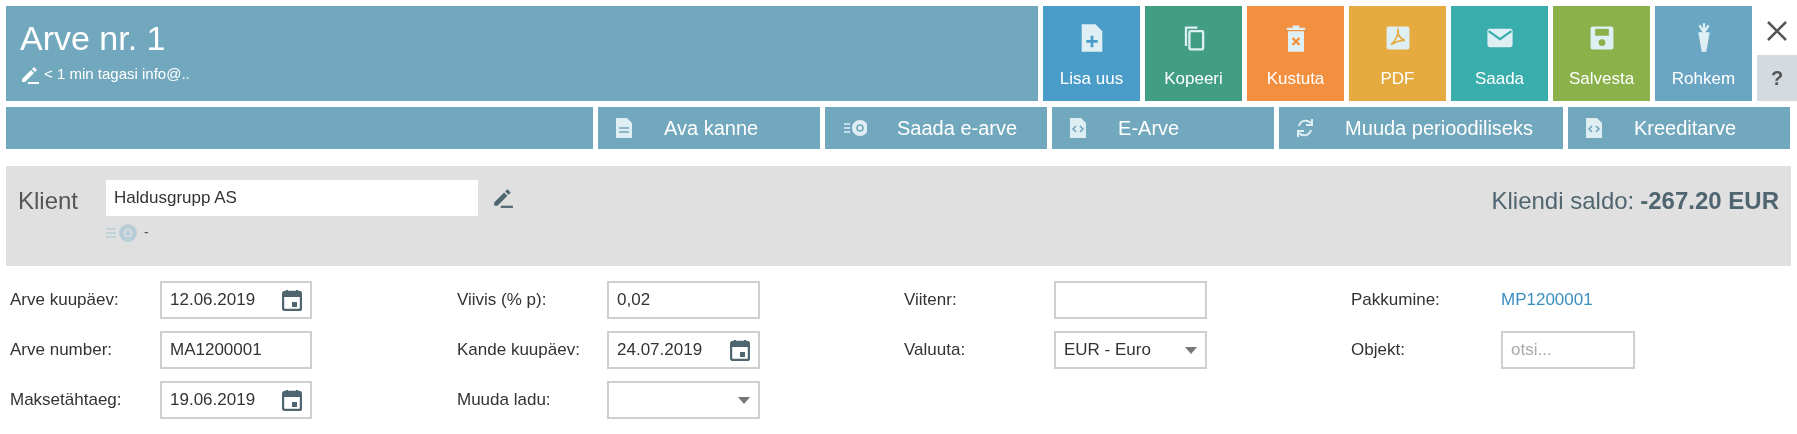 The image size is (1797, 434). What do you see at coordinates (236, 300) in the screenshot?
I see `date-field: 12.06.2019` at bounding box center [236, 300].